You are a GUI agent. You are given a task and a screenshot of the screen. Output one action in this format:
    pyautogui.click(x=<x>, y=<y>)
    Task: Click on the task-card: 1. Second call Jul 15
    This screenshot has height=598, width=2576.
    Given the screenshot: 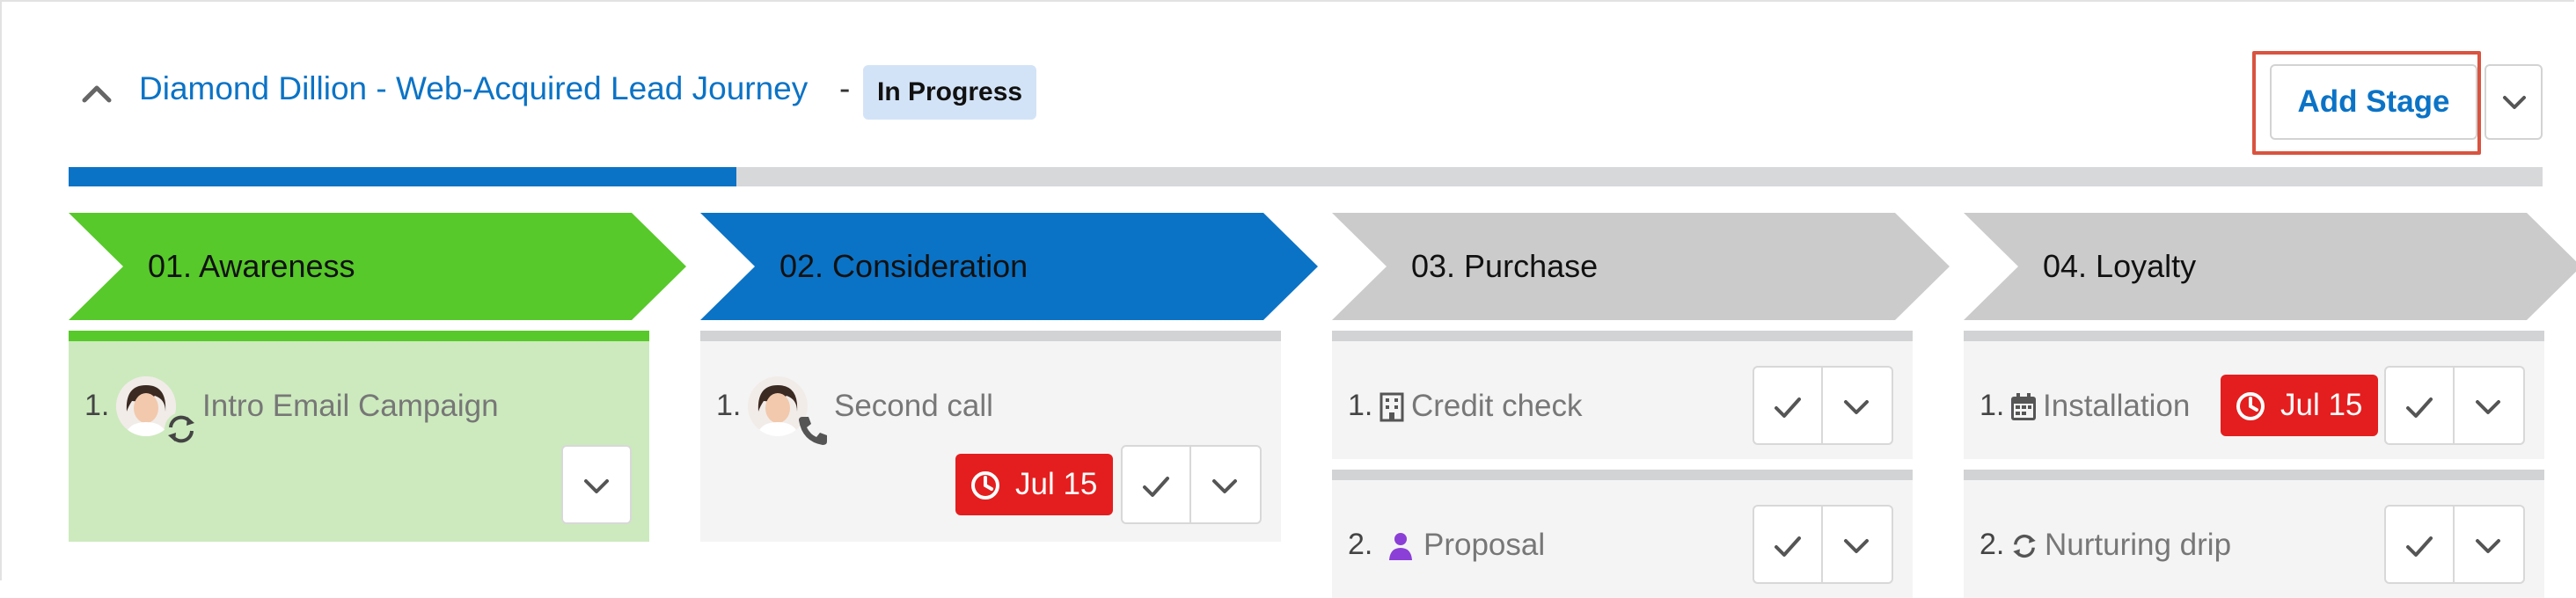 What is the action you would take?
    pyautogui.click(x=990, y=436)
    